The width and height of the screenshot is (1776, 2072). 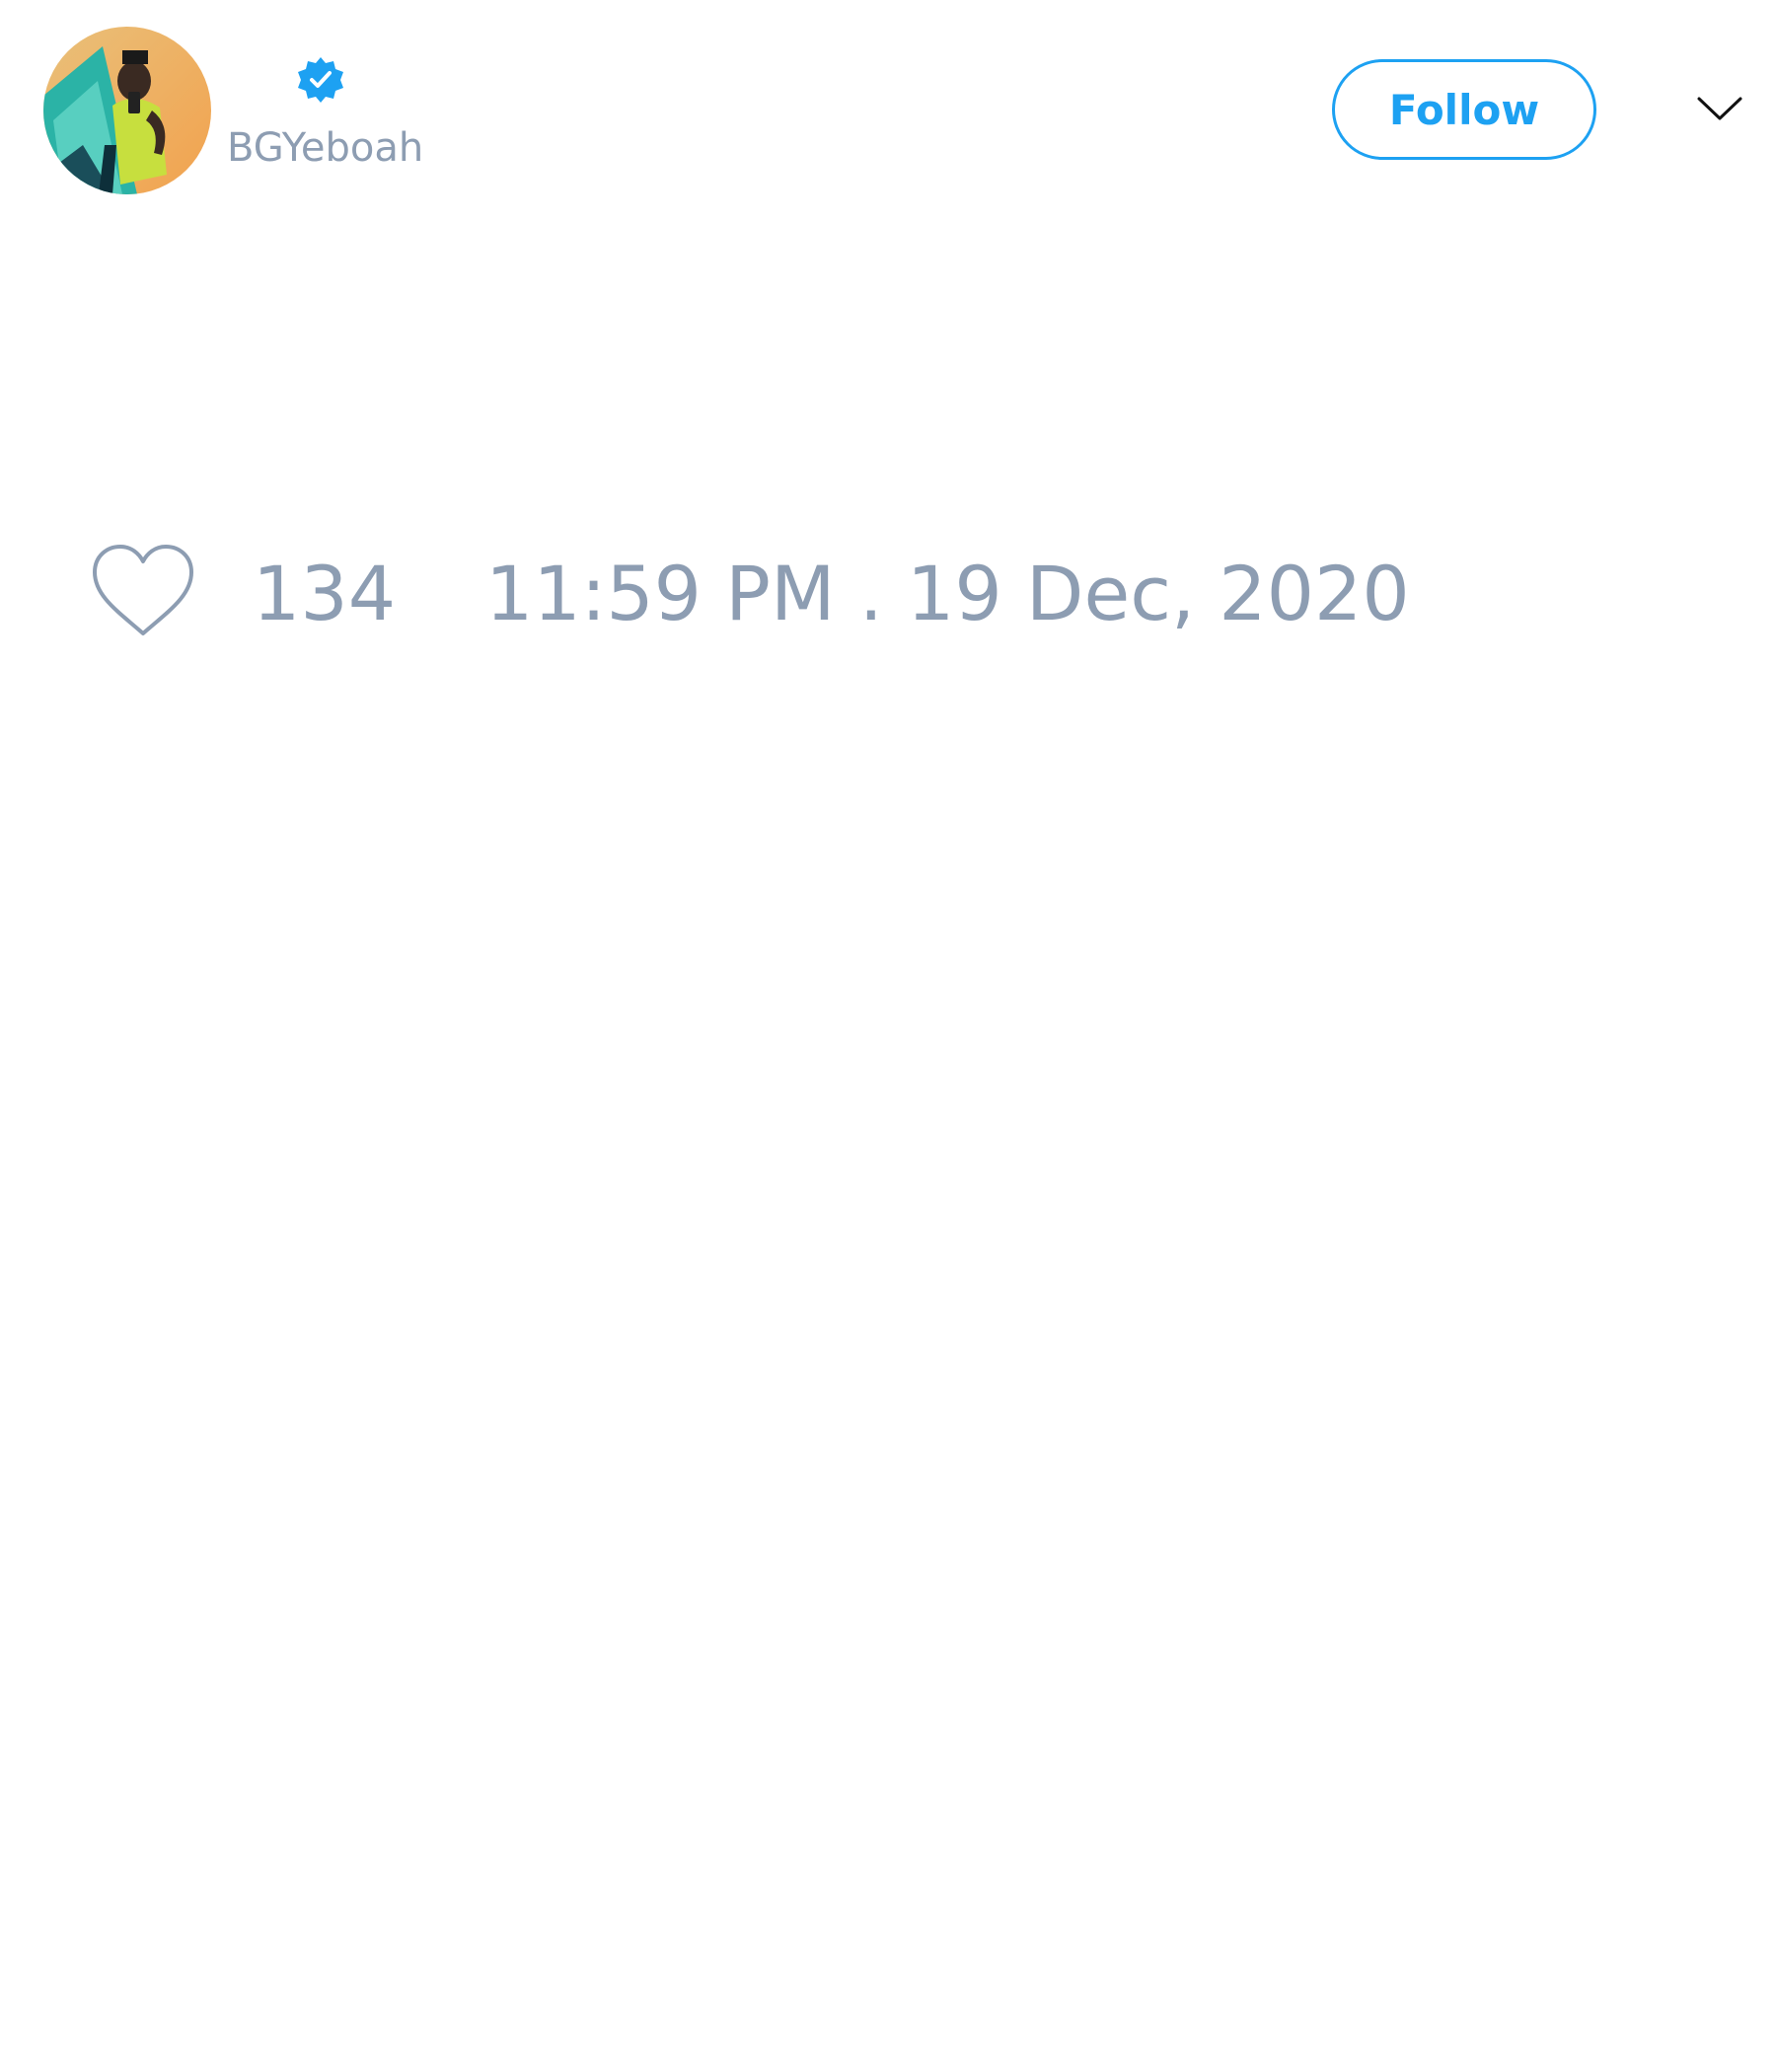 I want to click on tweet-header: BGYeboah Follow, so click(x=888, y=109).